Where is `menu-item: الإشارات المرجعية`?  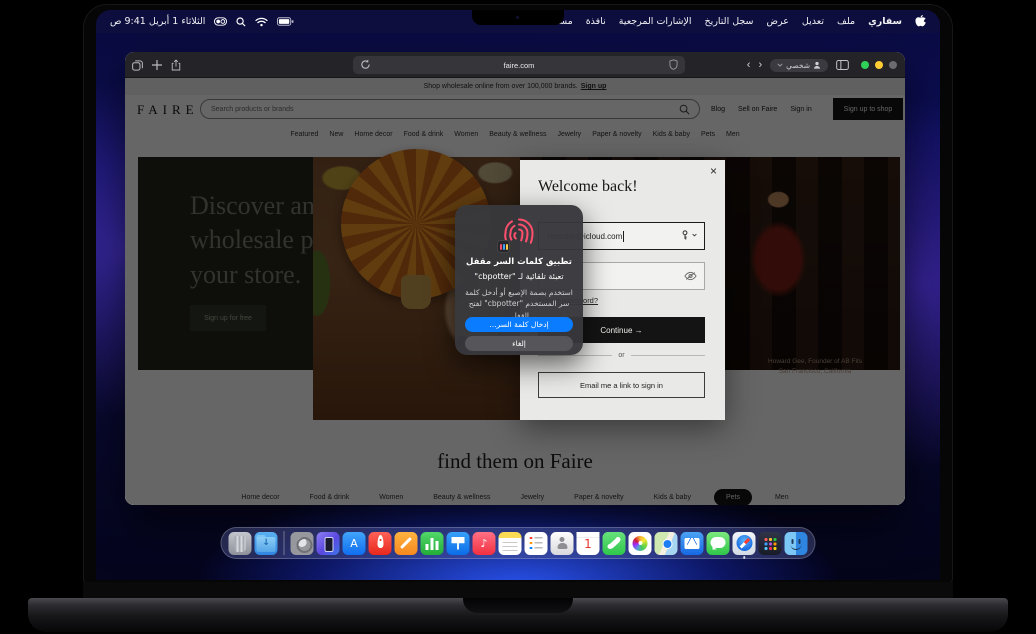 menu-item: الإشارات المرجعية is located at coordinates (655, 21).